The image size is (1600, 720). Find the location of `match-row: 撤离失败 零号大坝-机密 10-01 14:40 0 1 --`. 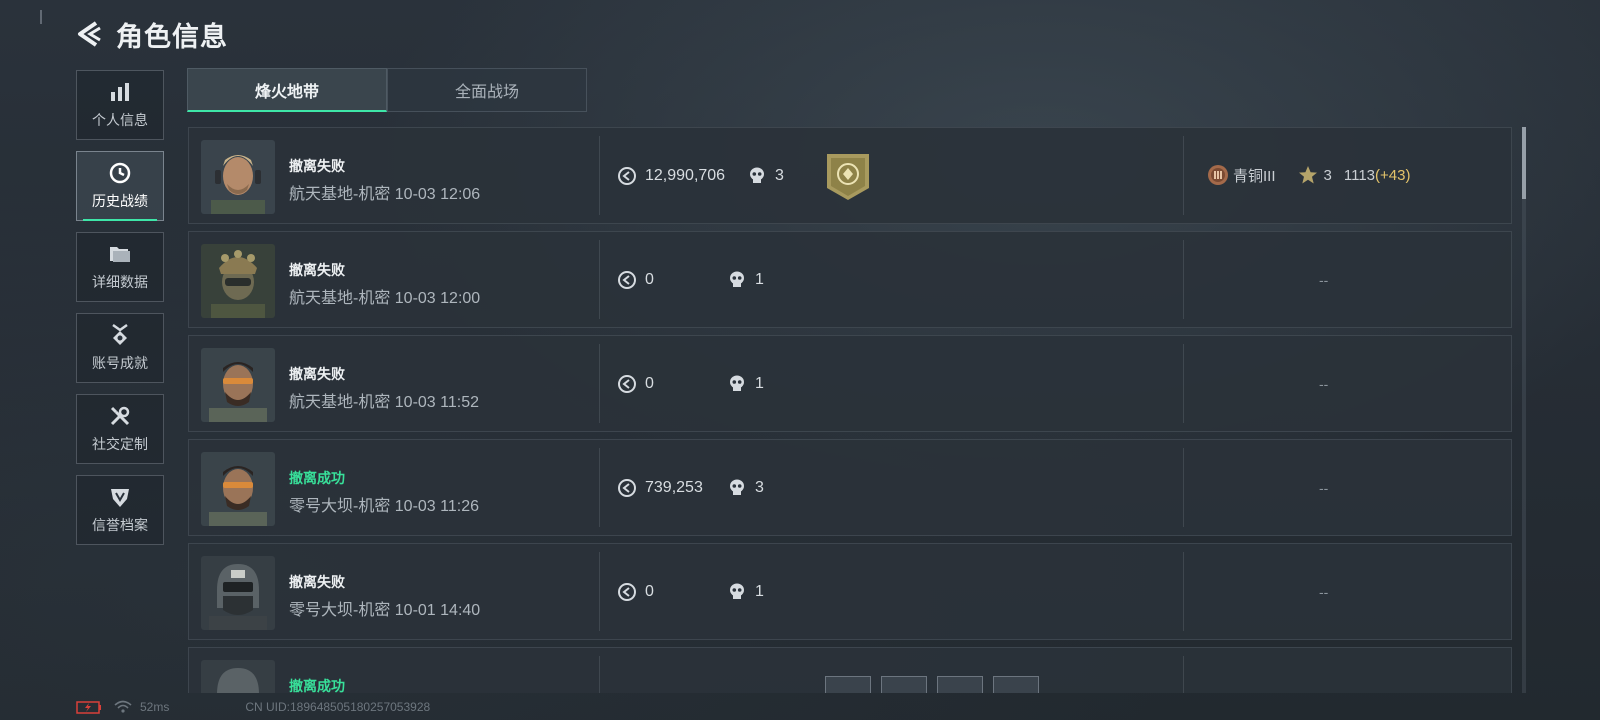

match-row: 撤离失败 零号大坝-机密 10-01 14:40 0 1 -- is located at coordinates (850, 591).